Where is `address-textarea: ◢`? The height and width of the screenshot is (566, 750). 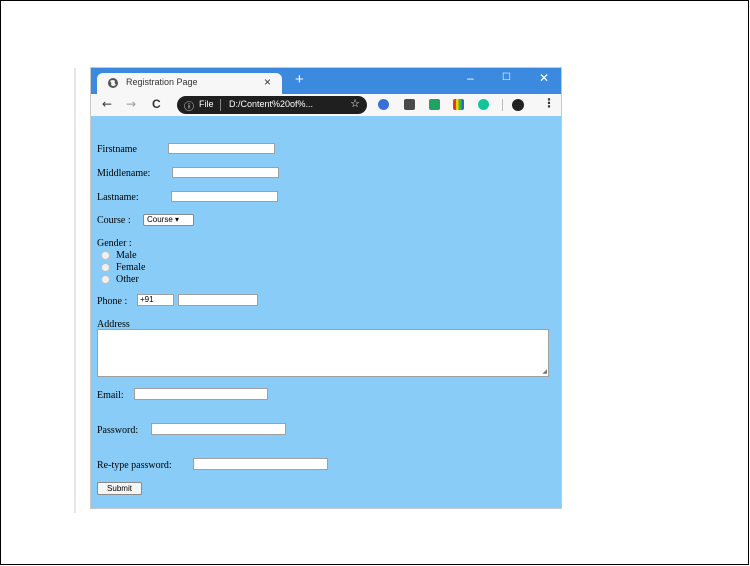
address-textarea: ◢ is located at coordinates (323, 353).